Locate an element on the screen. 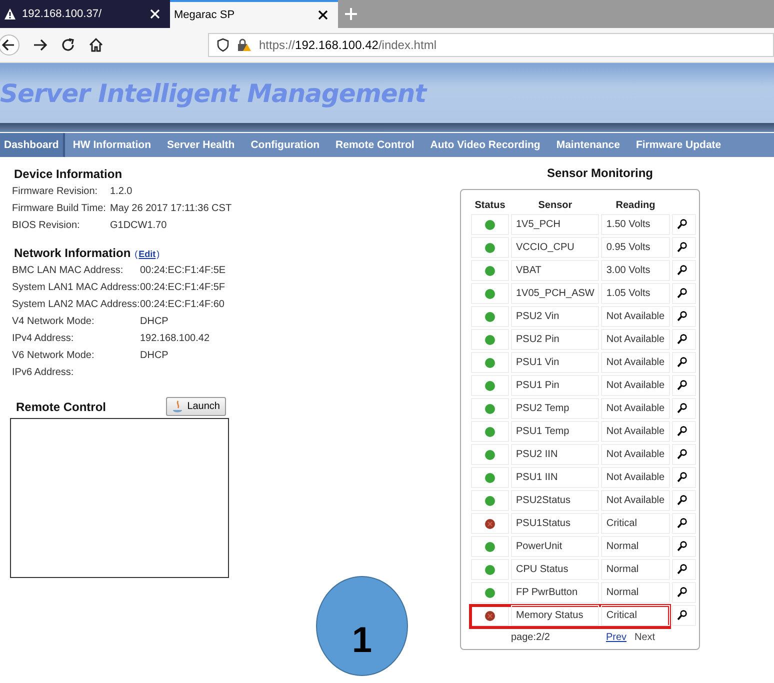 The image size is (774, 683). close-icon is located at coordinates (323, 15).